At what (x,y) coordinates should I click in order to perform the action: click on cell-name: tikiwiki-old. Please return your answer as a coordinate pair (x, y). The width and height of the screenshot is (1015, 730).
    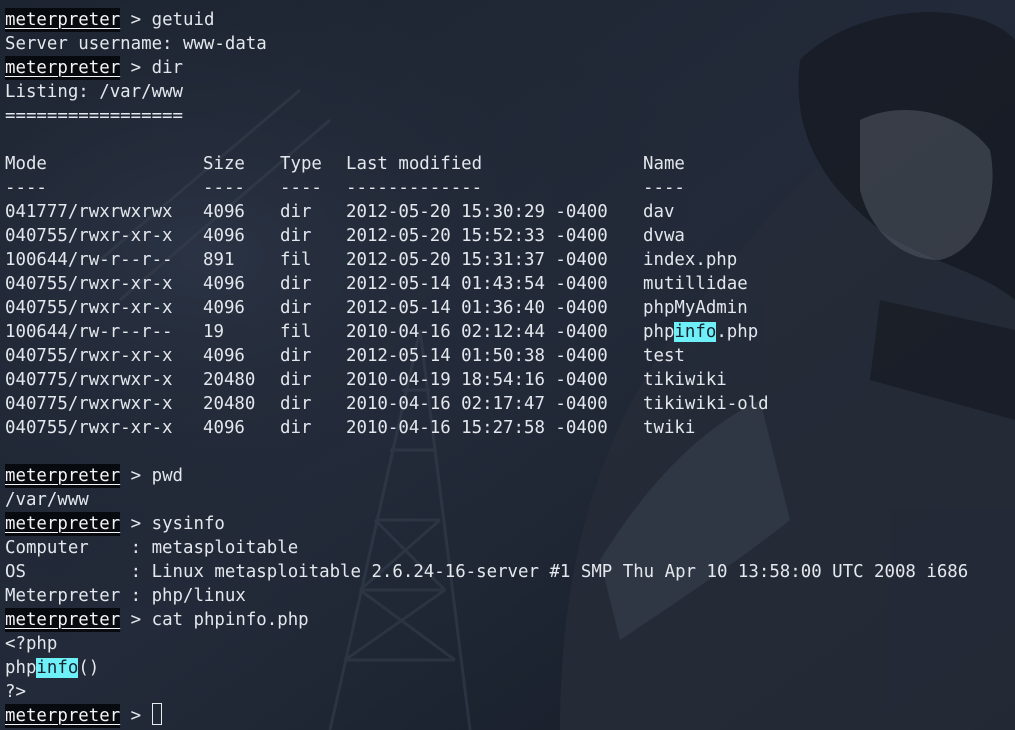
    Looking at the image, I should click on (706, 404).